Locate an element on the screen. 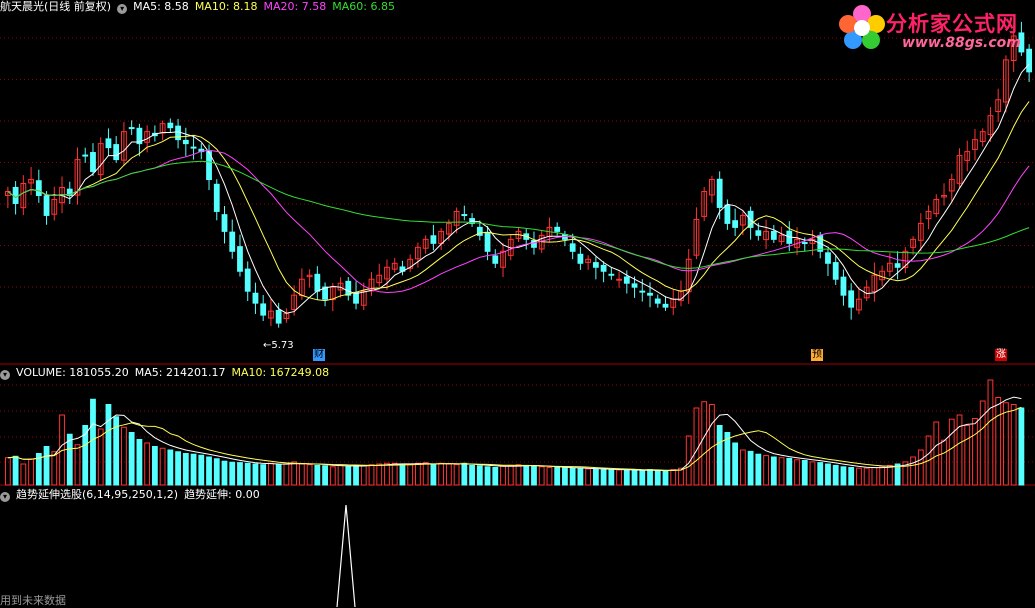  volume-settings-icon: ▾ is located at coordinates (5, 375).